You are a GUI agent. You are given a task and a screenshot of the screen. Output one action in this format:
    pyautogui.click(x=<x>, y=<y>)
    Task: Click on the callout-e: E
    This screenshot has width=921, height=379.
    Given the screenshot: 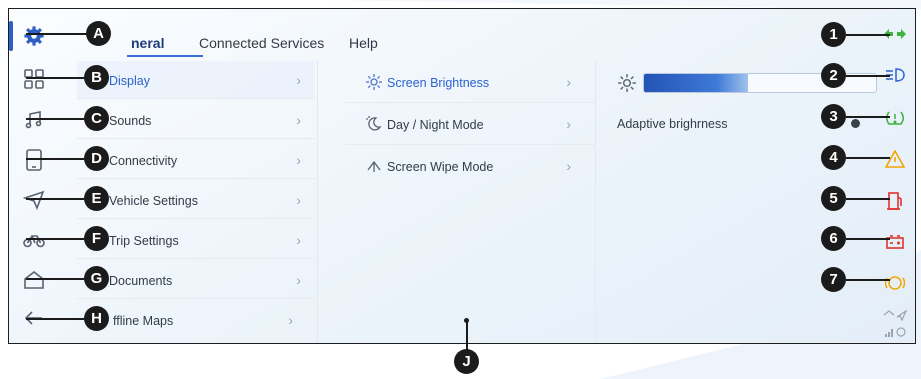 What is the action you would take?
    pyautogui.click(x=96, y=198)
    